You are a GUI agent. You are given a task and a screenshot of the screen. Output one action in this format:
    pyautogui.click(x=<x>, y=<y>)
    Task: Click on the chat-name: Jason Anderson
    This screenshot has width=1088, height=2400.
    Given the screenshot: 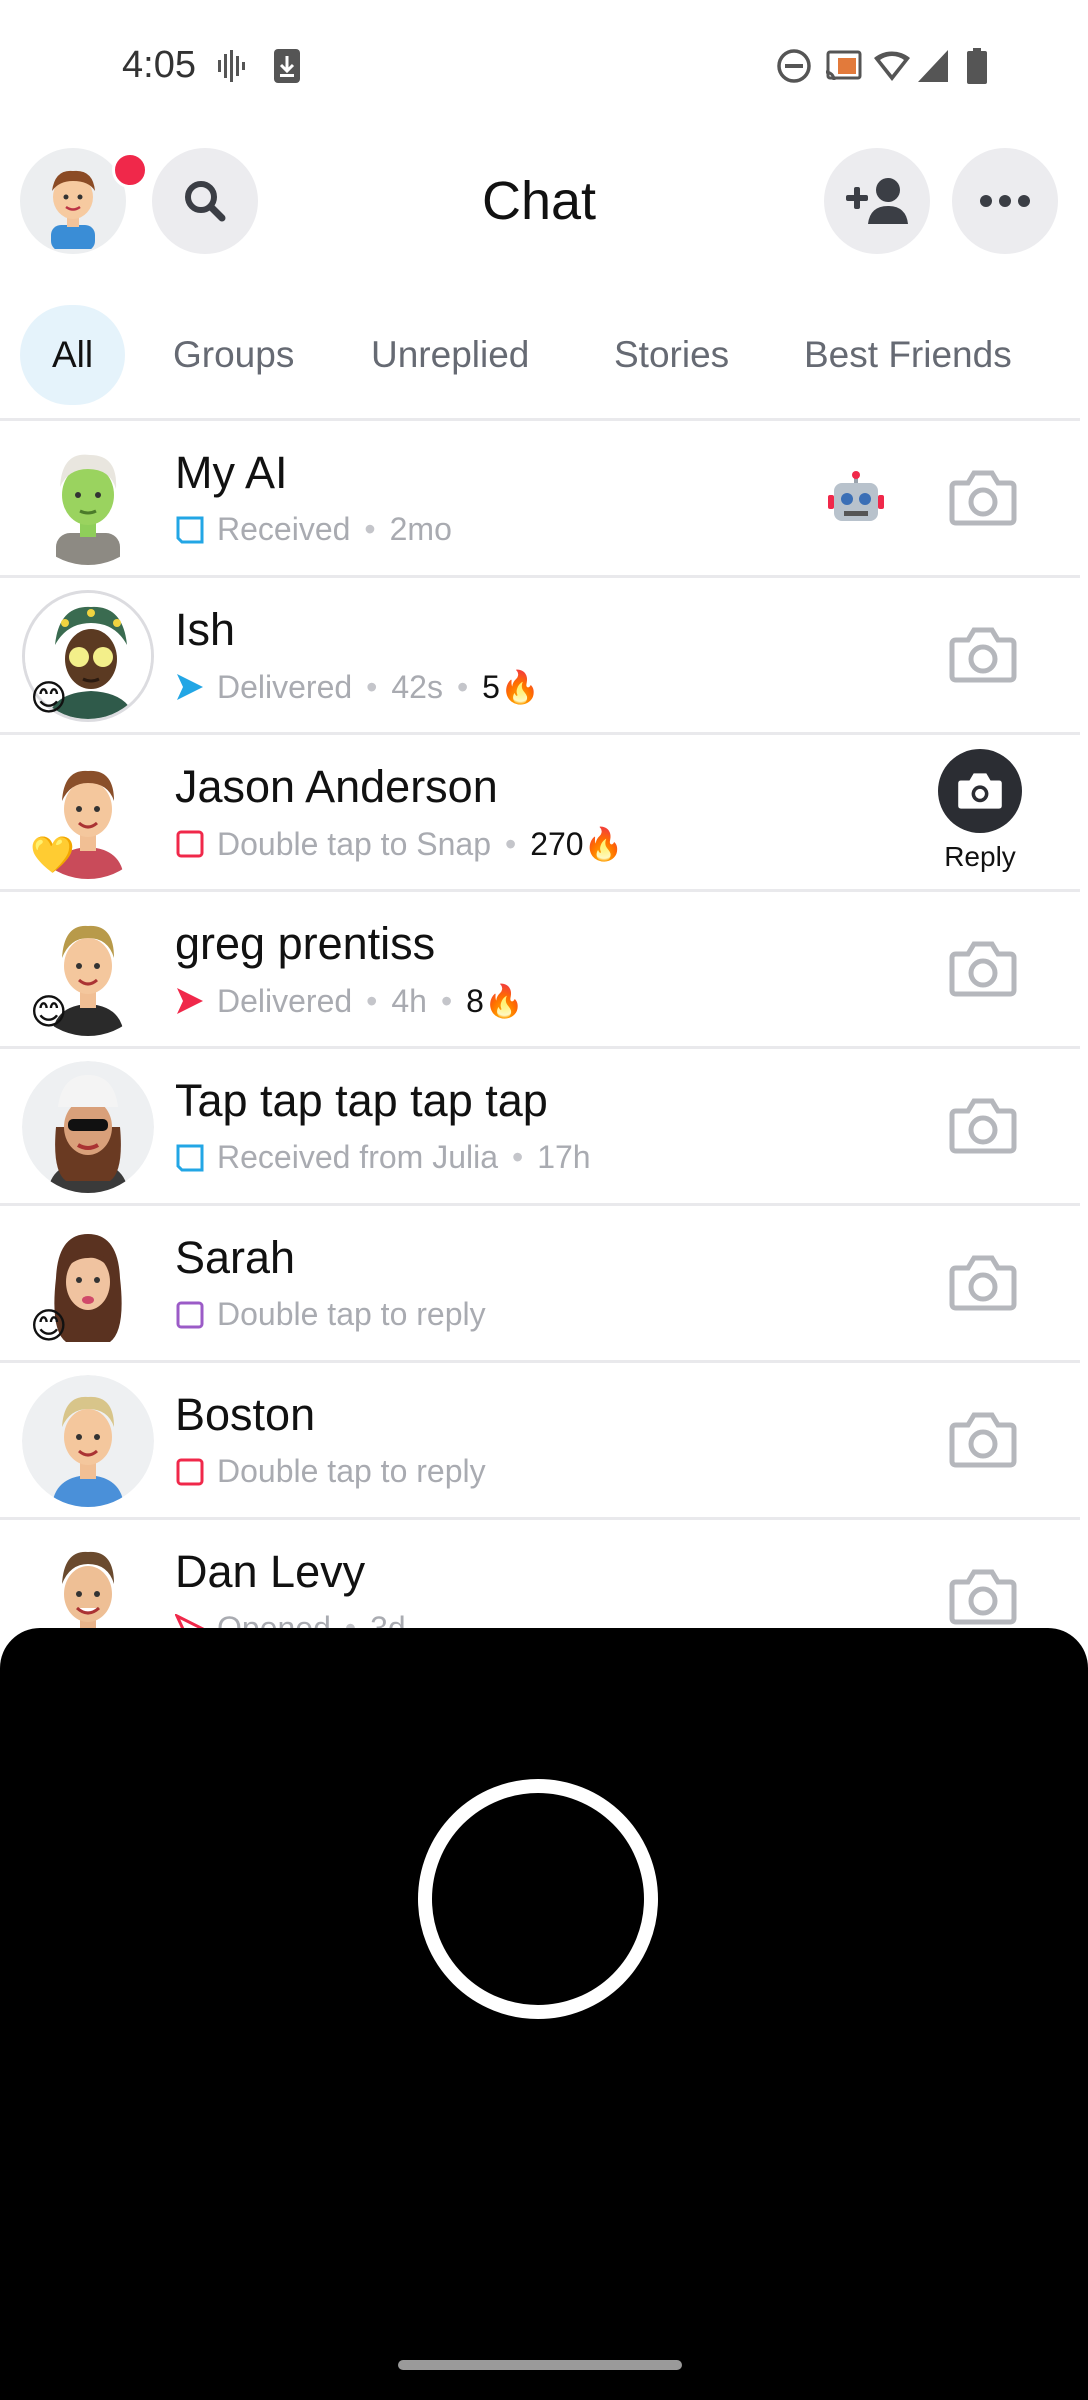 What is the action you would take?
    pyautogui.click(x=336, y=786)
    